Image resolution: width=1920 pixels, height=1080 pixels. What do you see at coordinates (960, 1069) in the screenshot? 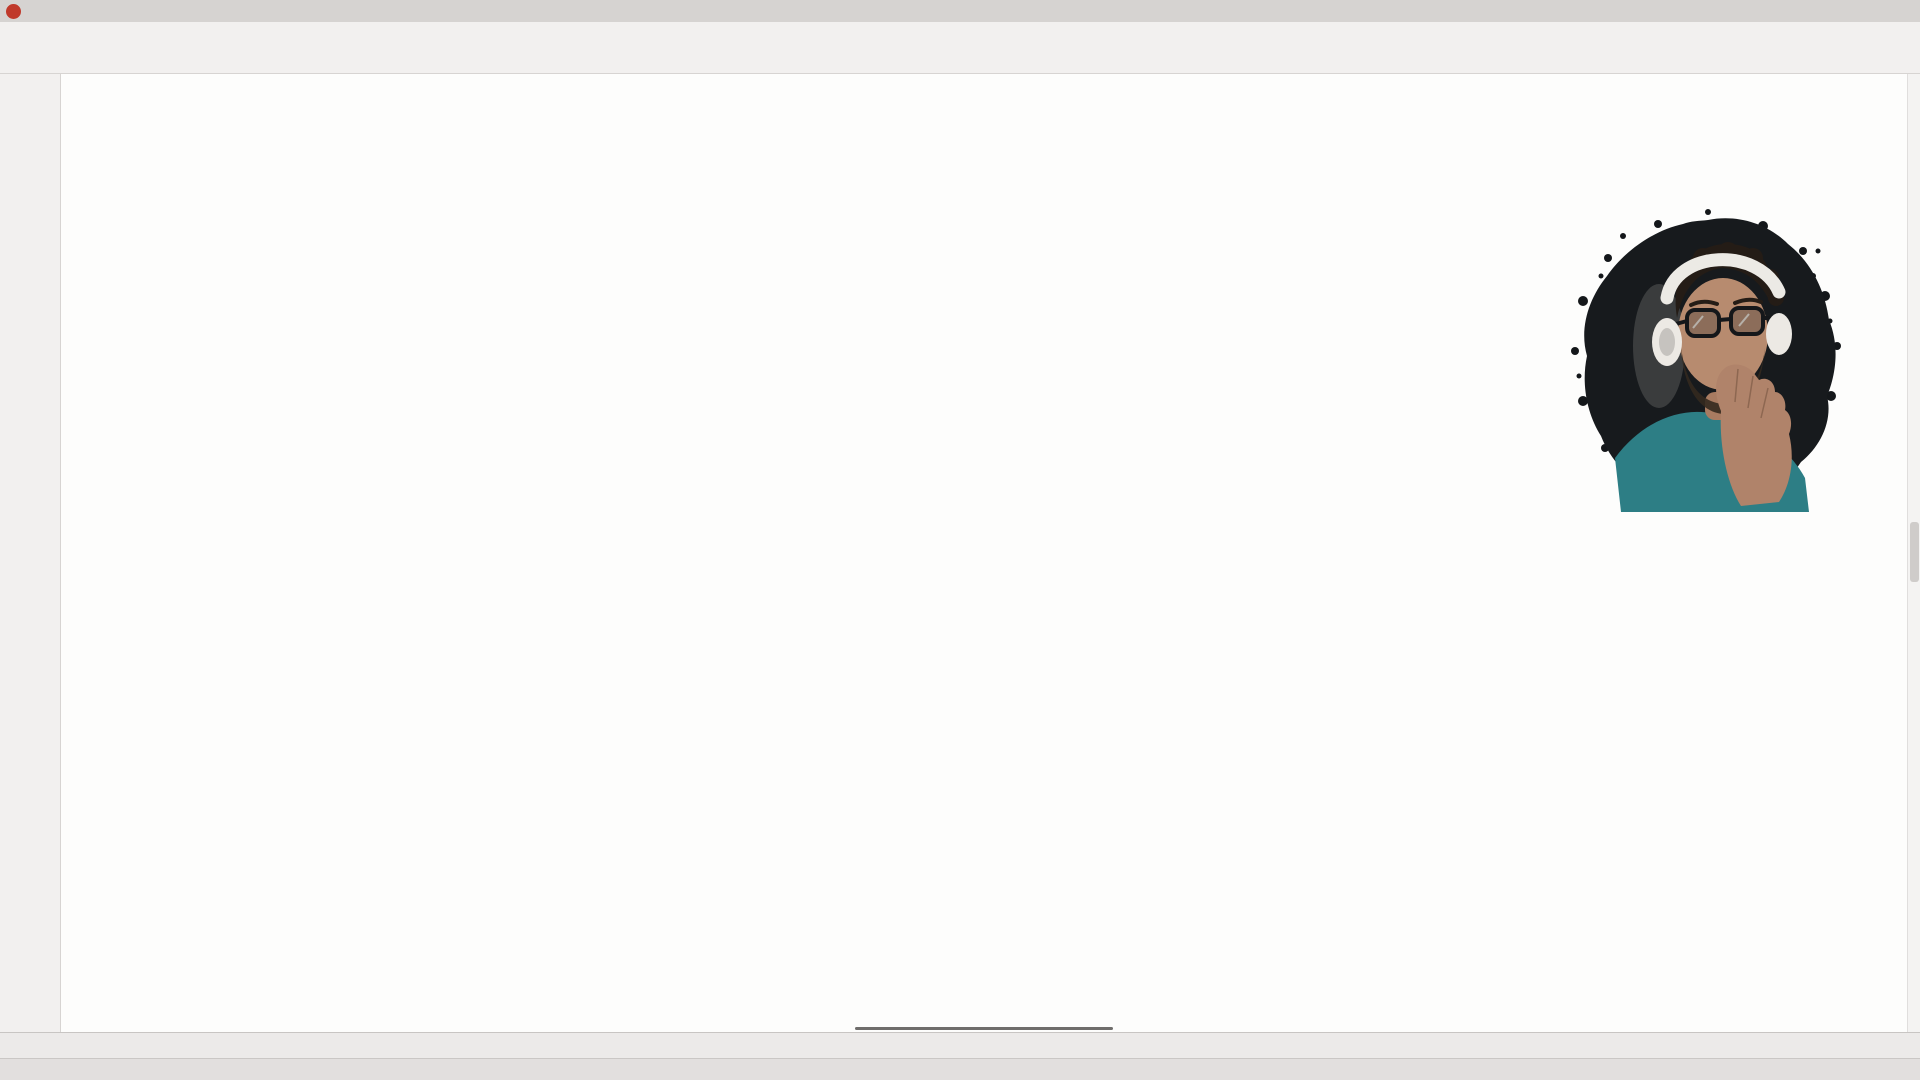
I see `status-bar` at bounding box center [960, 1069].